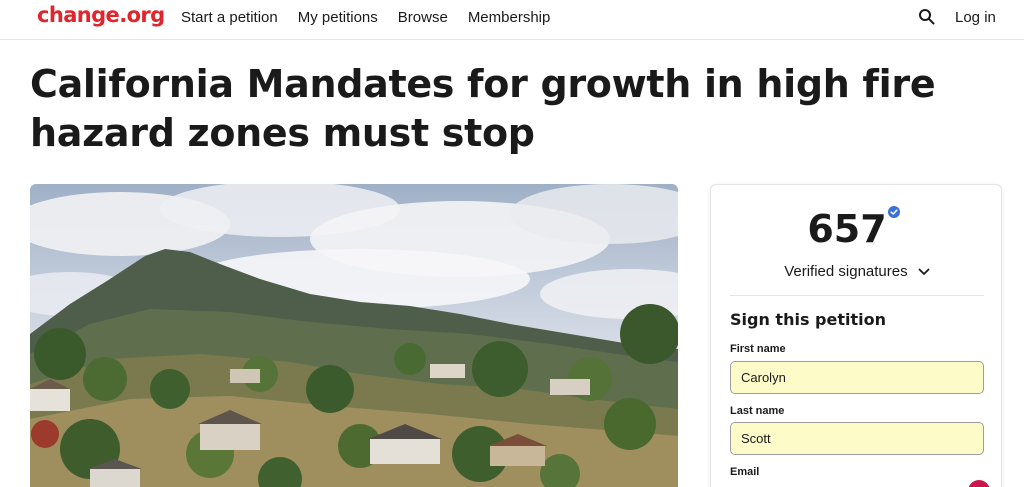 The width and height of the screenshot is (1024, 487). I want to click on nav-membership: Membership, so click(509, 17).